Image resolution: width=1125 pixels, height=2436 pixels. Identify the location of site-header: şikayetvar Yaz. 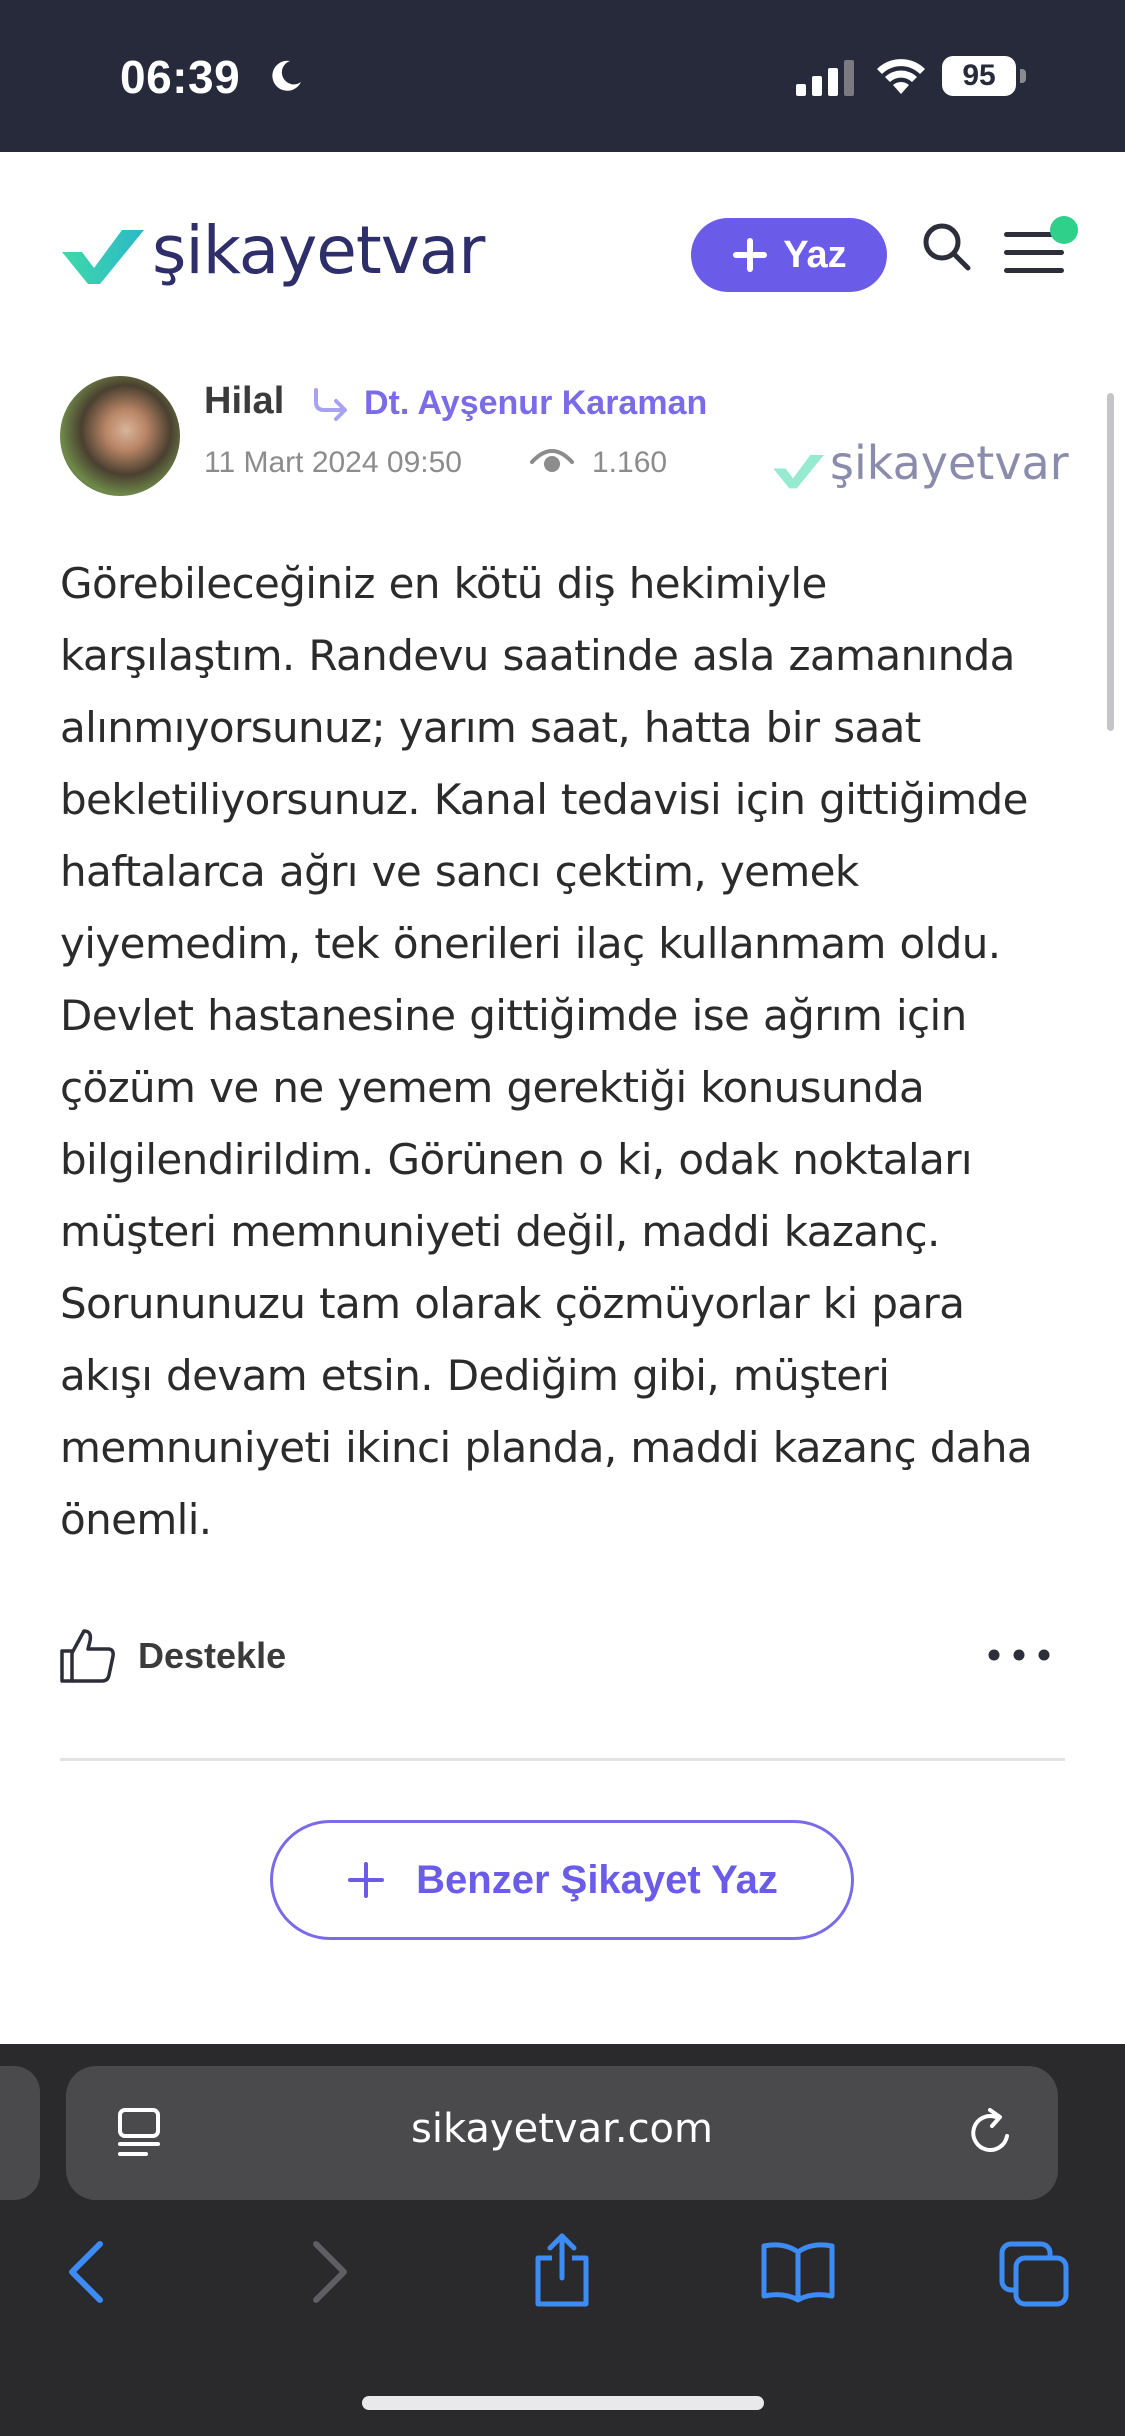
(562, 252).